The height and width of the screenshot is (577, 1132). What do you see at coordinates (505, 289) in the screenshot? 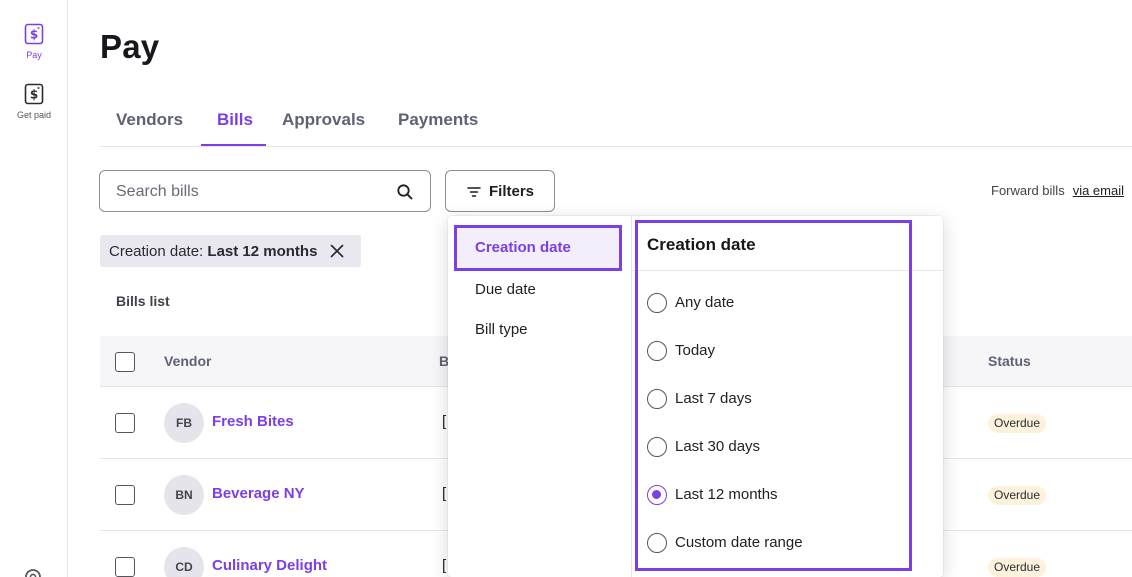
I see `filter-category-due-date: Due date` at bounding box center [505, 289].